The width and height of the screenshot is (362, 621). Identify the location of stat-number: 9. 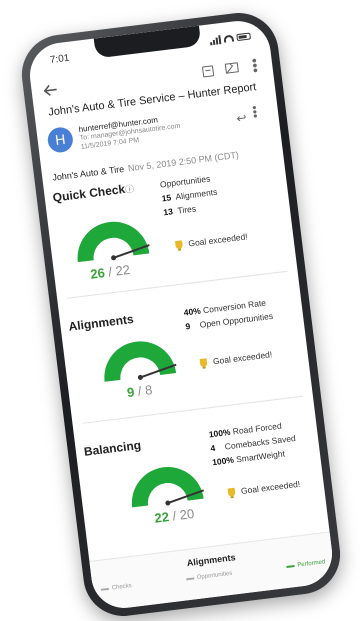
(187, 326).